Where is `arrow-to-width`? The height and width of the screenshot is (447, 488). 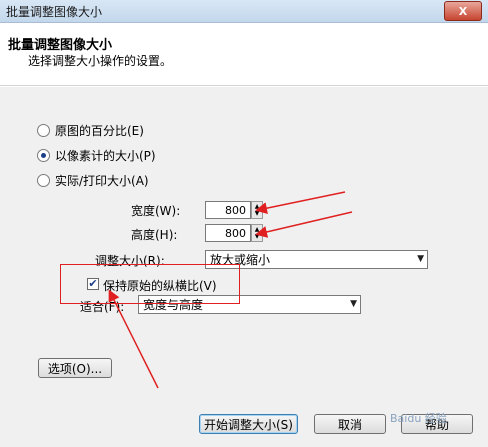
arrow-to-width is located at coordinates (300, 203).